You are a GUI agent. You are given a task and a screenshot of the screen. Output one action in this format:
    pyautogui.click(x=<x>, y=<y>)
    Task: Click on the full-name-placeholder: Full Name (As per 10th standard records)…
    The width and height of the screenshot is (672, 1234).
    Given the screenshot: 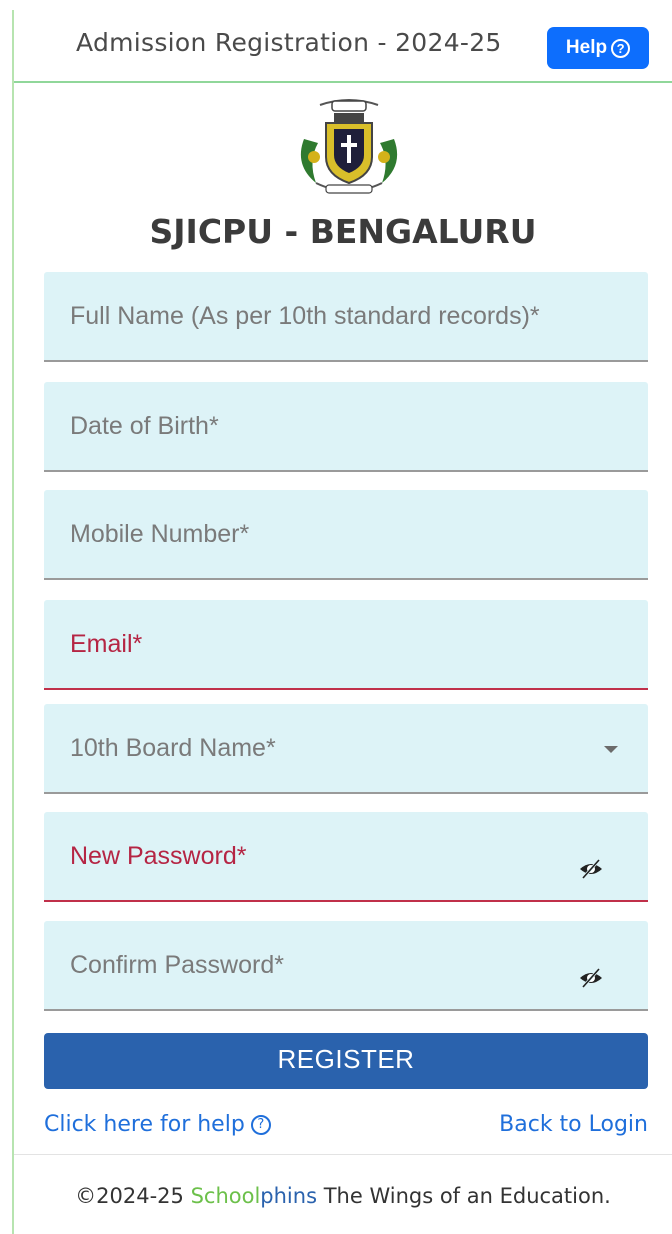 What is the action you would take?
    pyautogui.click(x=305, y=316)
    